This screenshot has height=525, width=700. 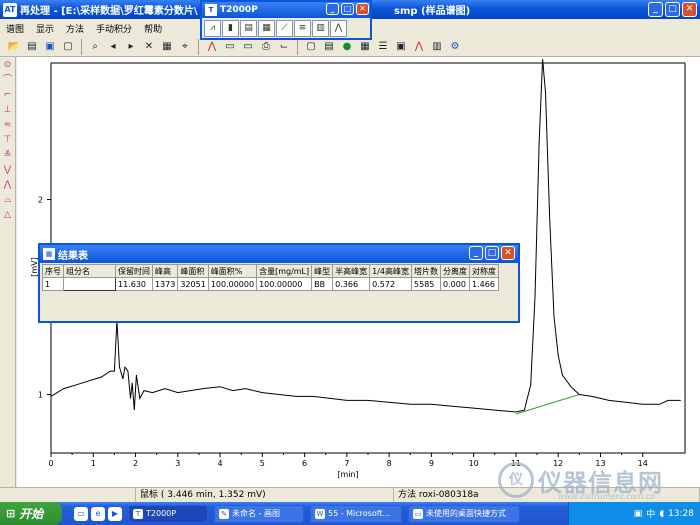 What do you see at coordinates (134, 271) in the screenshot?
I see `col-retention-time: 保留时间` at bounding box center [134, 271].